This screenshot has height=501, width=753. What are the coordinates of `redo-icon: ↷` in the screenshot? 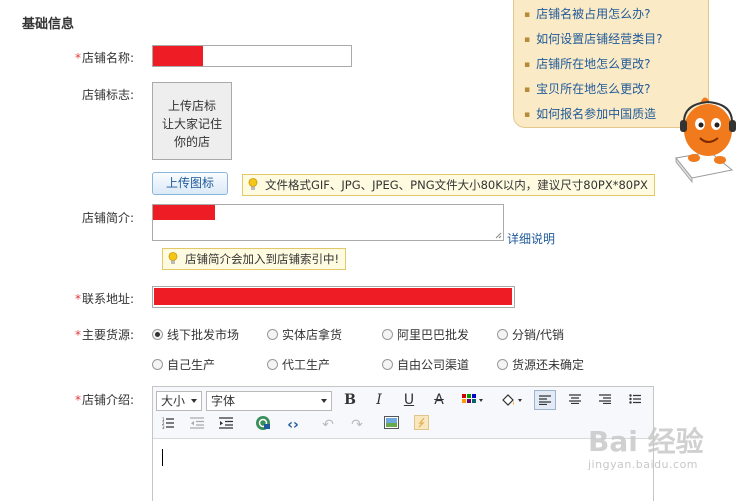 It's located at (357, 425).